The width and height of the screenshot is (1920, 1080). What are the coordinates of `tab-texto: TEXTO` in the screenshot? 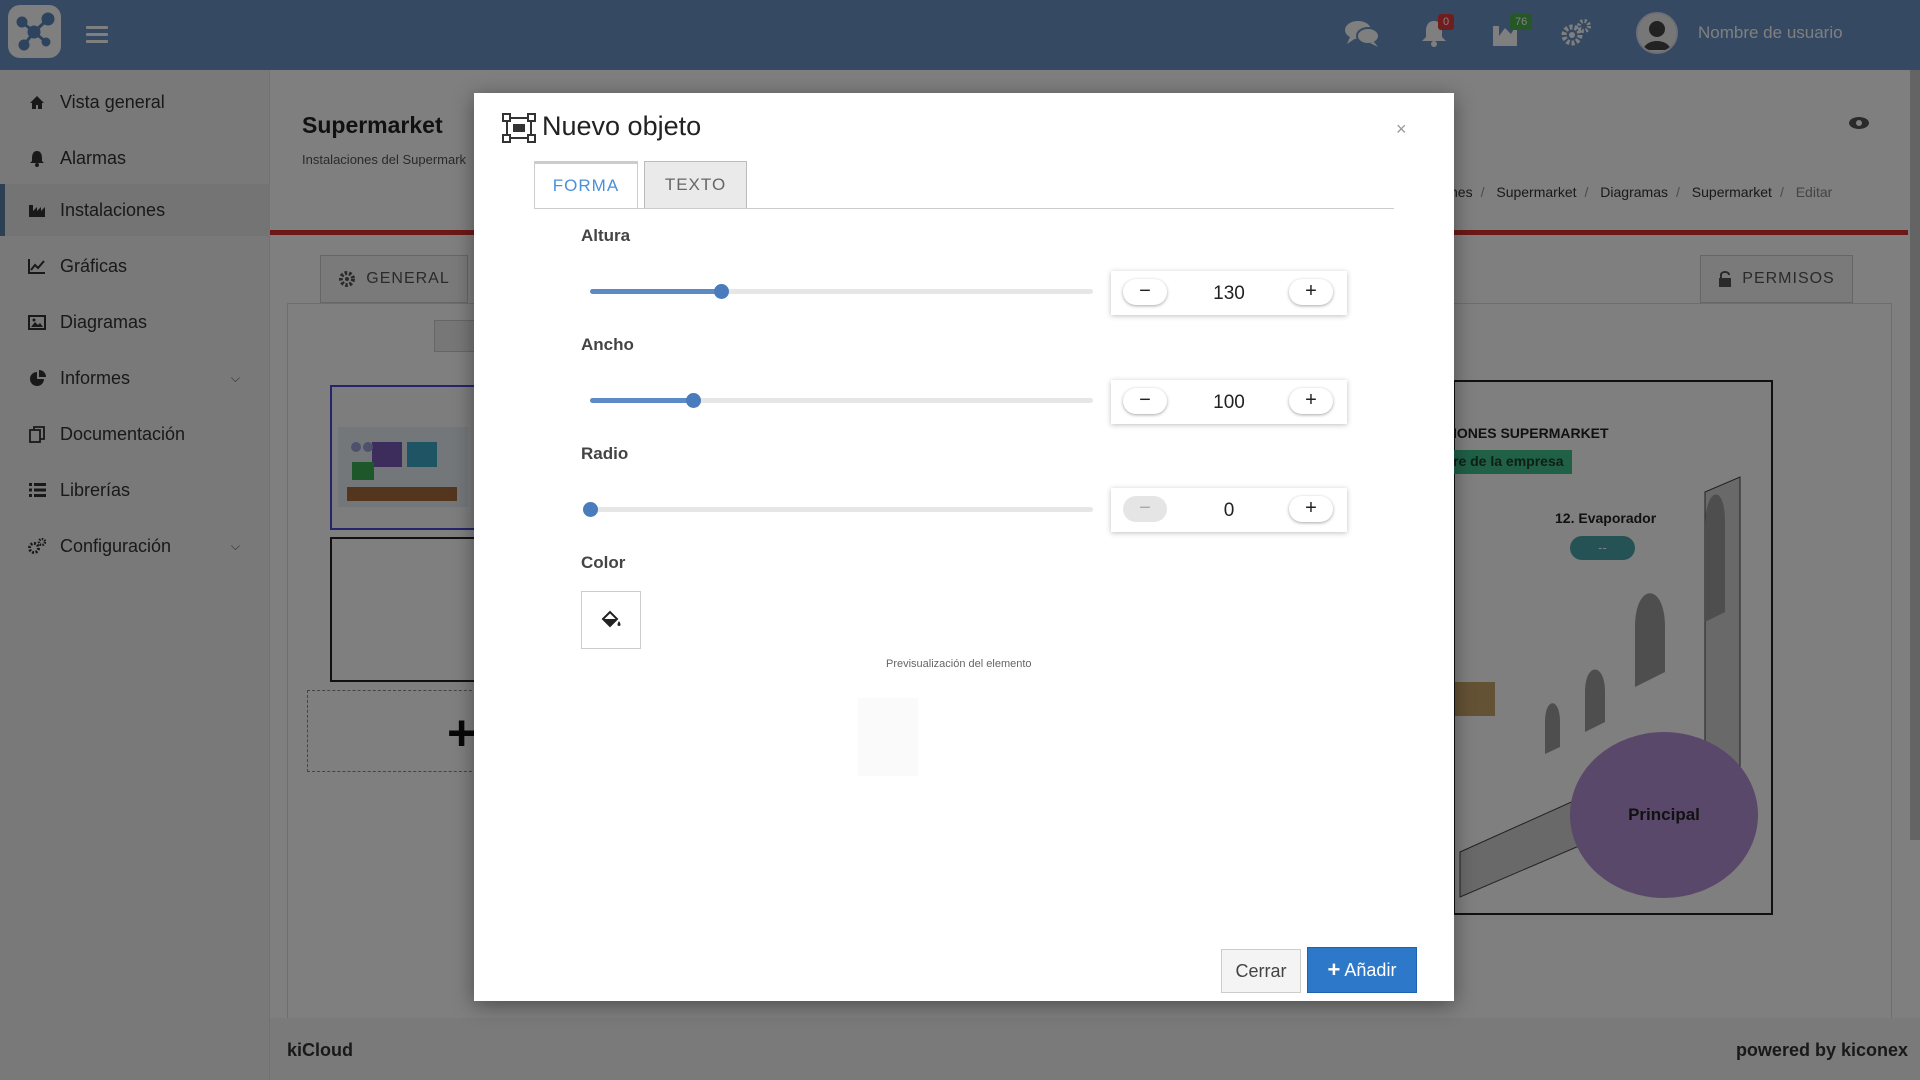 It's located at (695, 185).